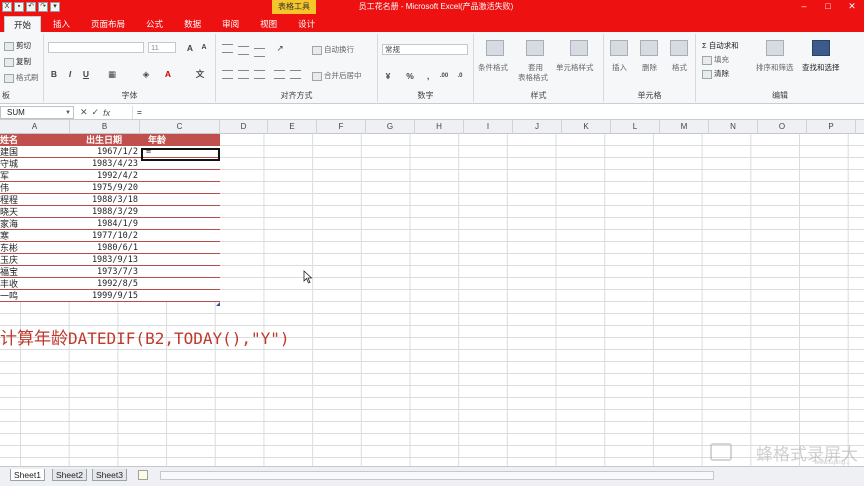 The width and height of the screenshot is (864, 486). I want to click on close-icon: ✕, so click(852, 7).